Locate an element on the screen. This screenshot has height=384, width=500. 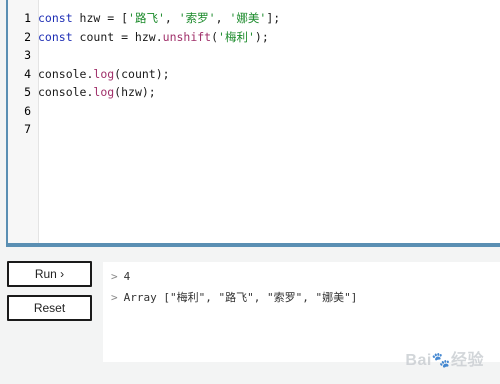
code-token: '娜美' is located at coordinates (248, 18).